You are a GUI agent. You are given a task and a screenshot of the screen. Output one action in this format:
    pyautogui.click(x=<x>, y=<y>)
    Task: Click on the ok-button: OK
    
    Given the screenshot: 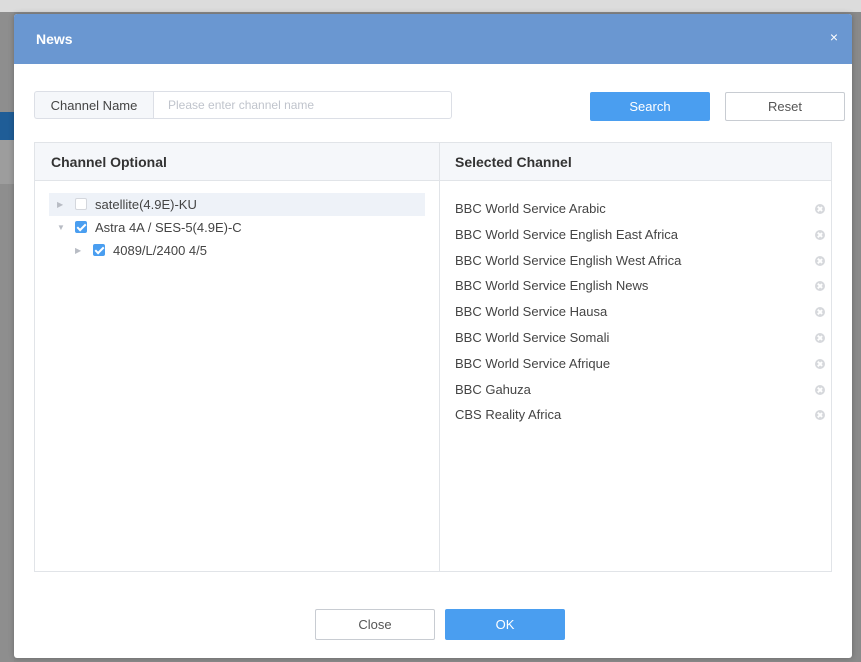 What is the action you would take?
    pyautogui.click(x=505, y=624)
    